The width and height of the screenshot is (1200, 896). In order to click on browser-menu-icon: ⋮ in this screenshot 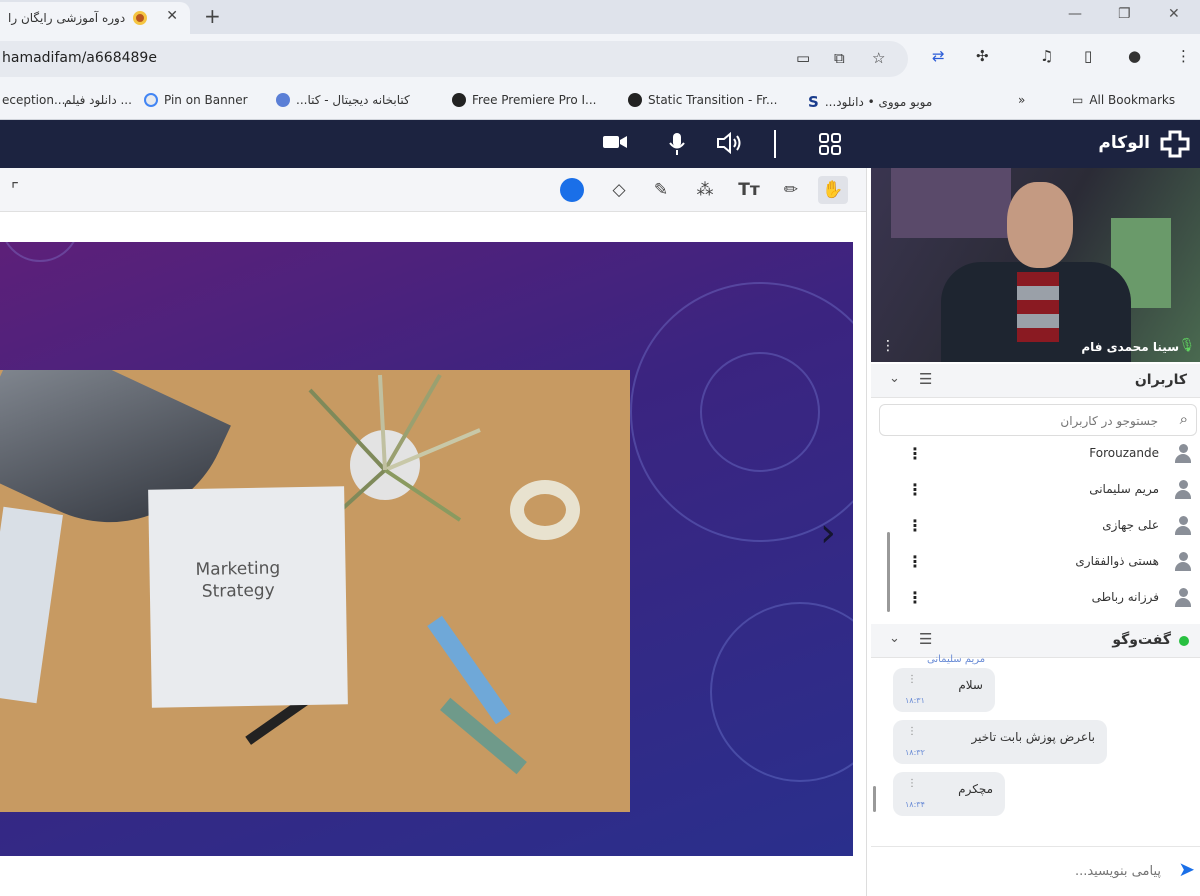, I will do `click(1183, 56)`.